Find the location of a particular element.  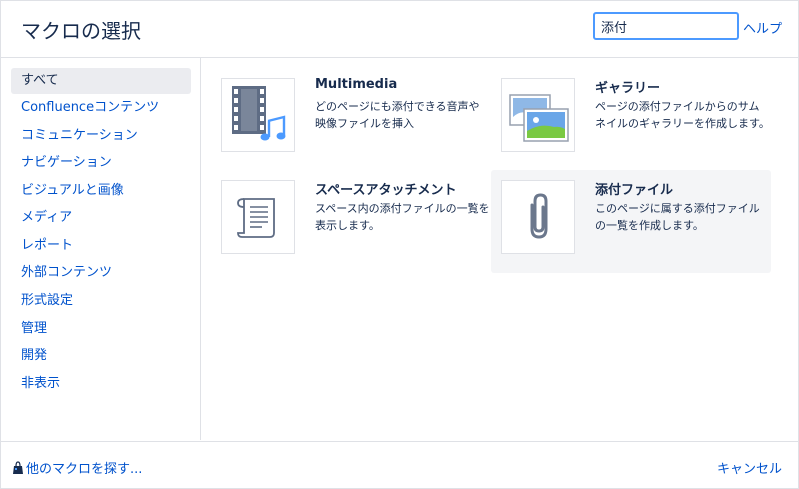

sidebar-item-navigation: ナビゲーション is located at coordinates (101, 163).